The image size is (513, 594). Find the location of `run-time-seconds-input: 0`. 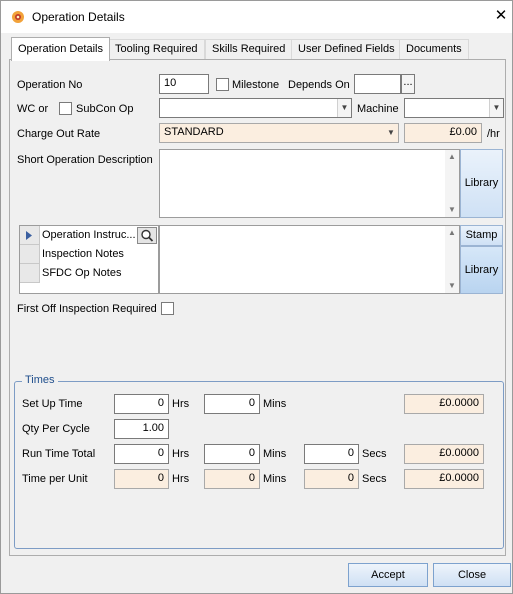

run-time-seconds-input: 0 is located at coordinates (331, 454).